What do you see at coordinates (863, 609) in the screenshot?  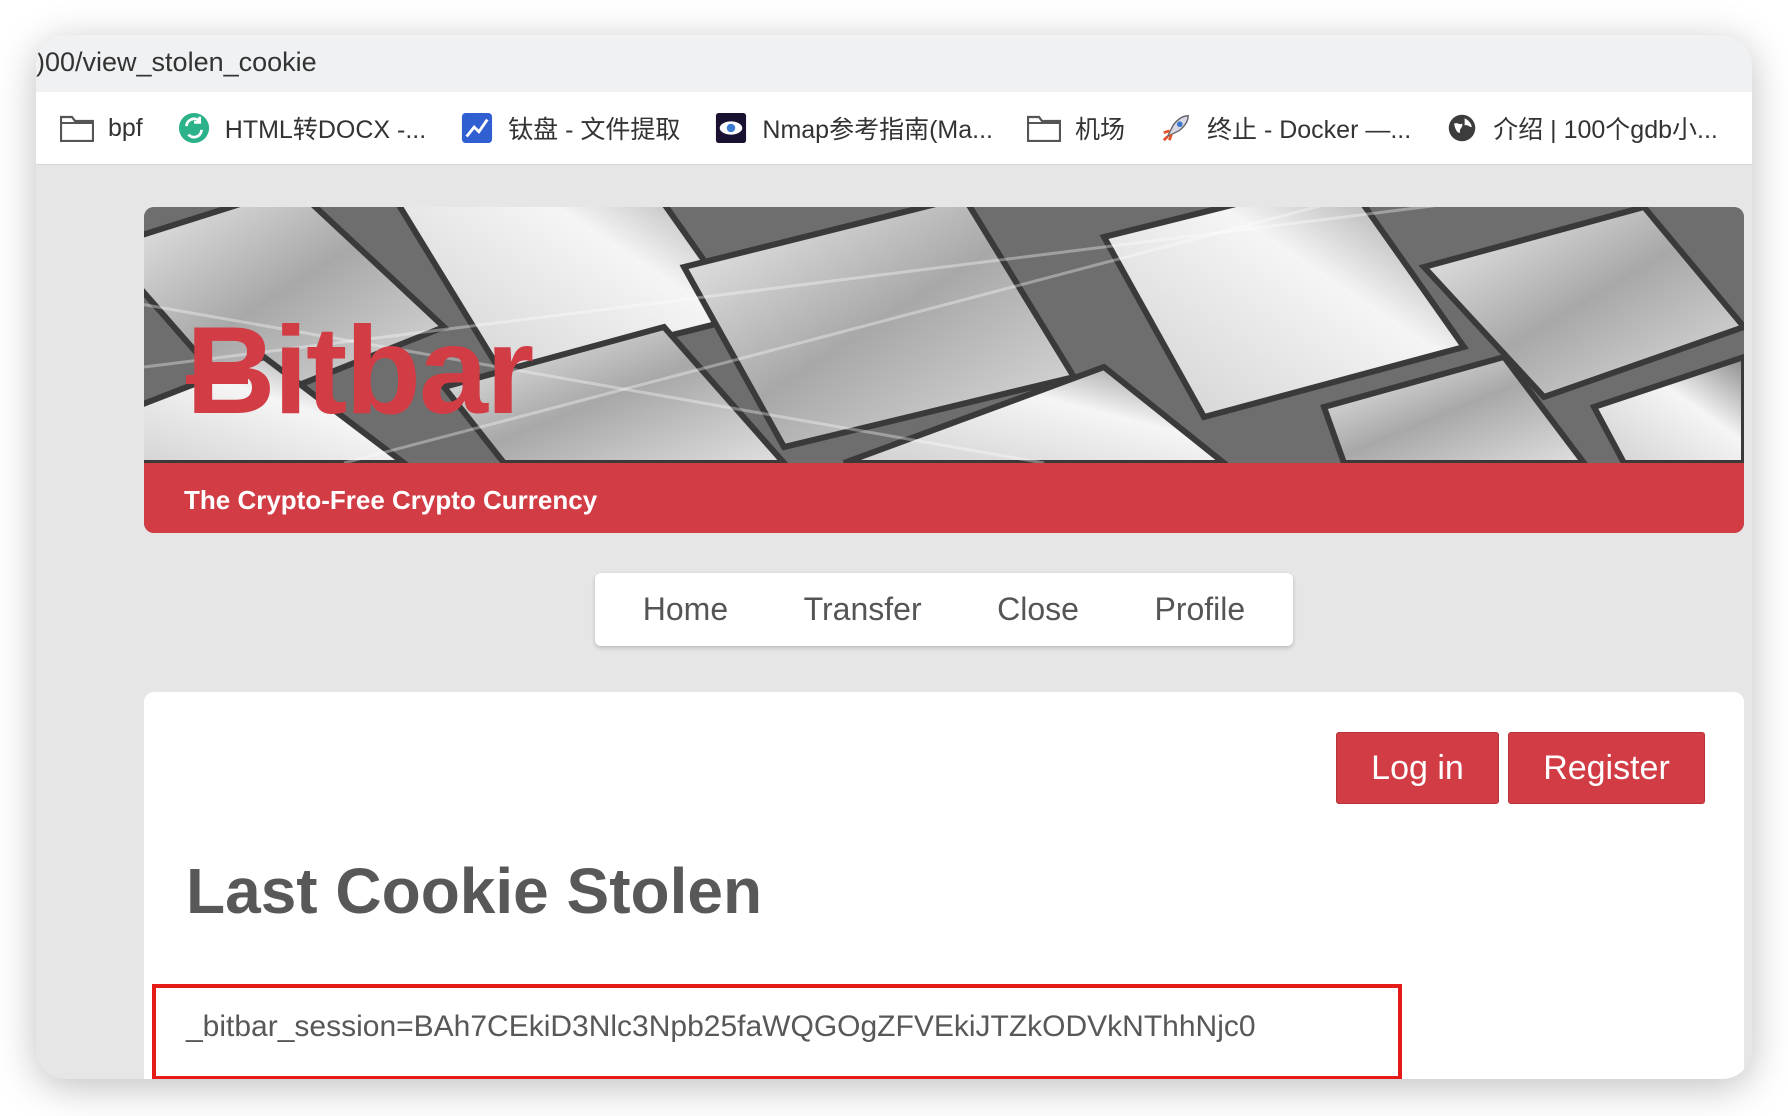 I see `nav-transfer: Transfer` at bounding box center [863, 609].